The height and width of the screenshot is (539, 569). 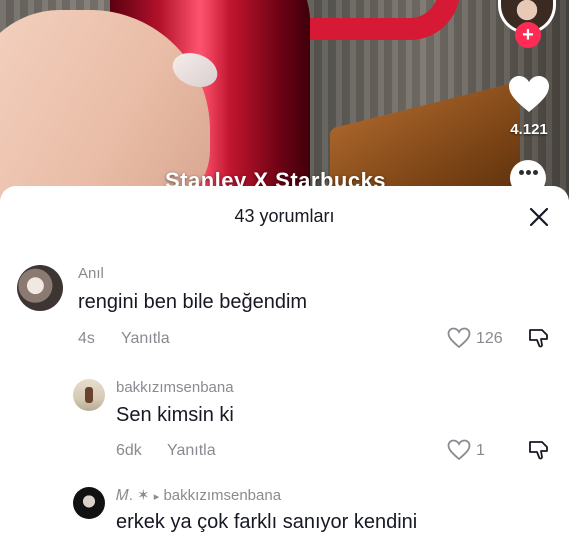 What do you see at coordinates (193, 302) in the screenshot?
I see `comment-text: rengini ben bile beğendim` at bounding box center [193, 302].